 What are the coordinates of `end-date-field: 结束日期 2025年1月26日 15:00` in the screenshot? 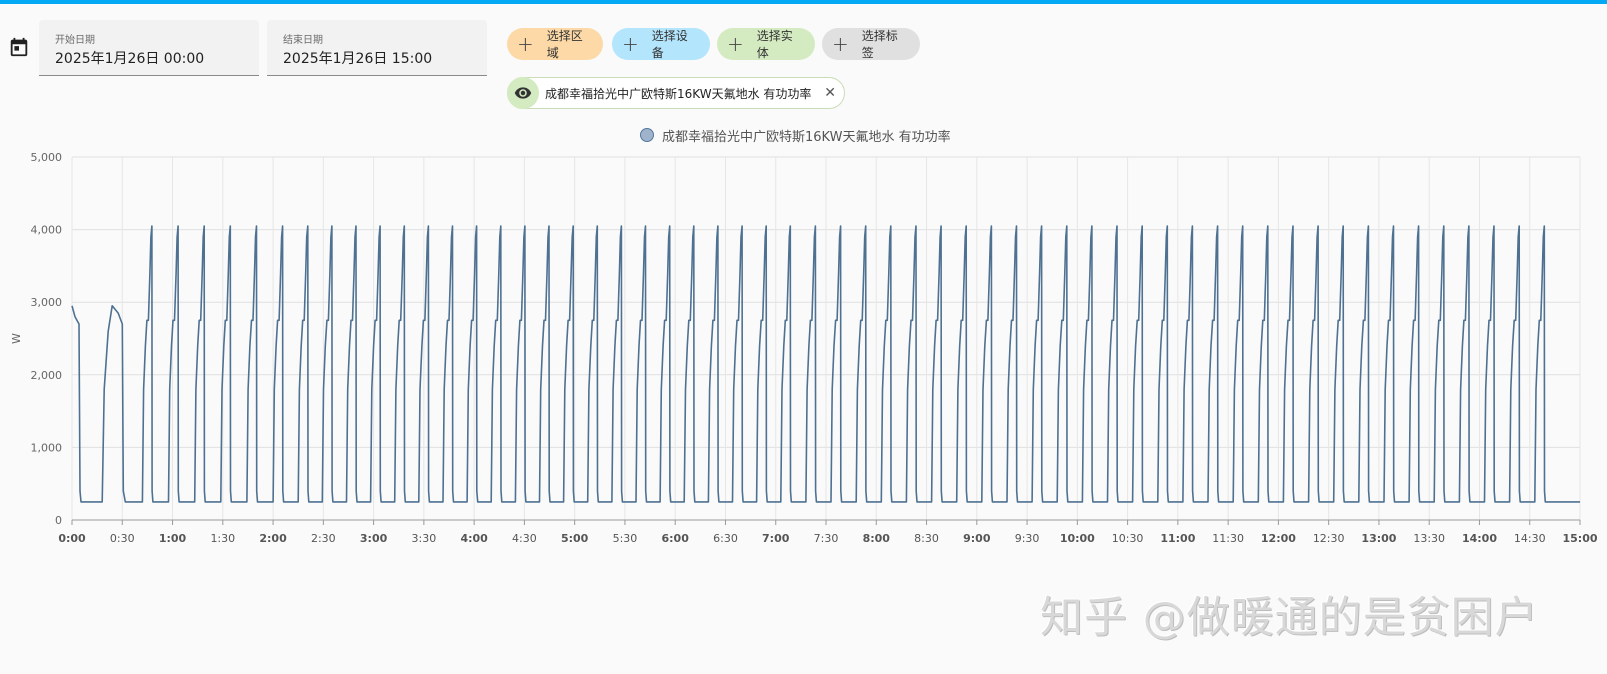 It's located at (377, 48).